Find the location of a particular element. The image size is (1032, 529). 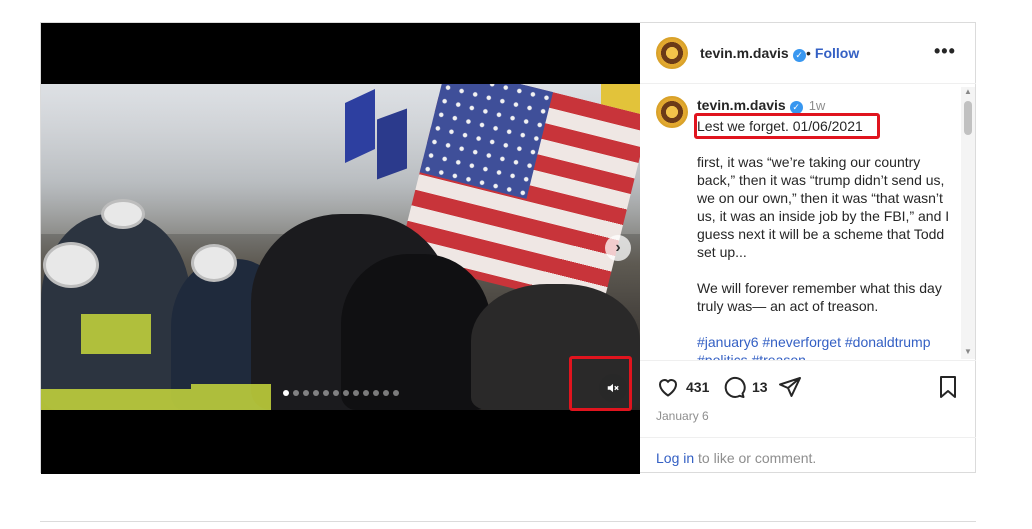

comment-button: 13 is located at coordinates (745, 387).